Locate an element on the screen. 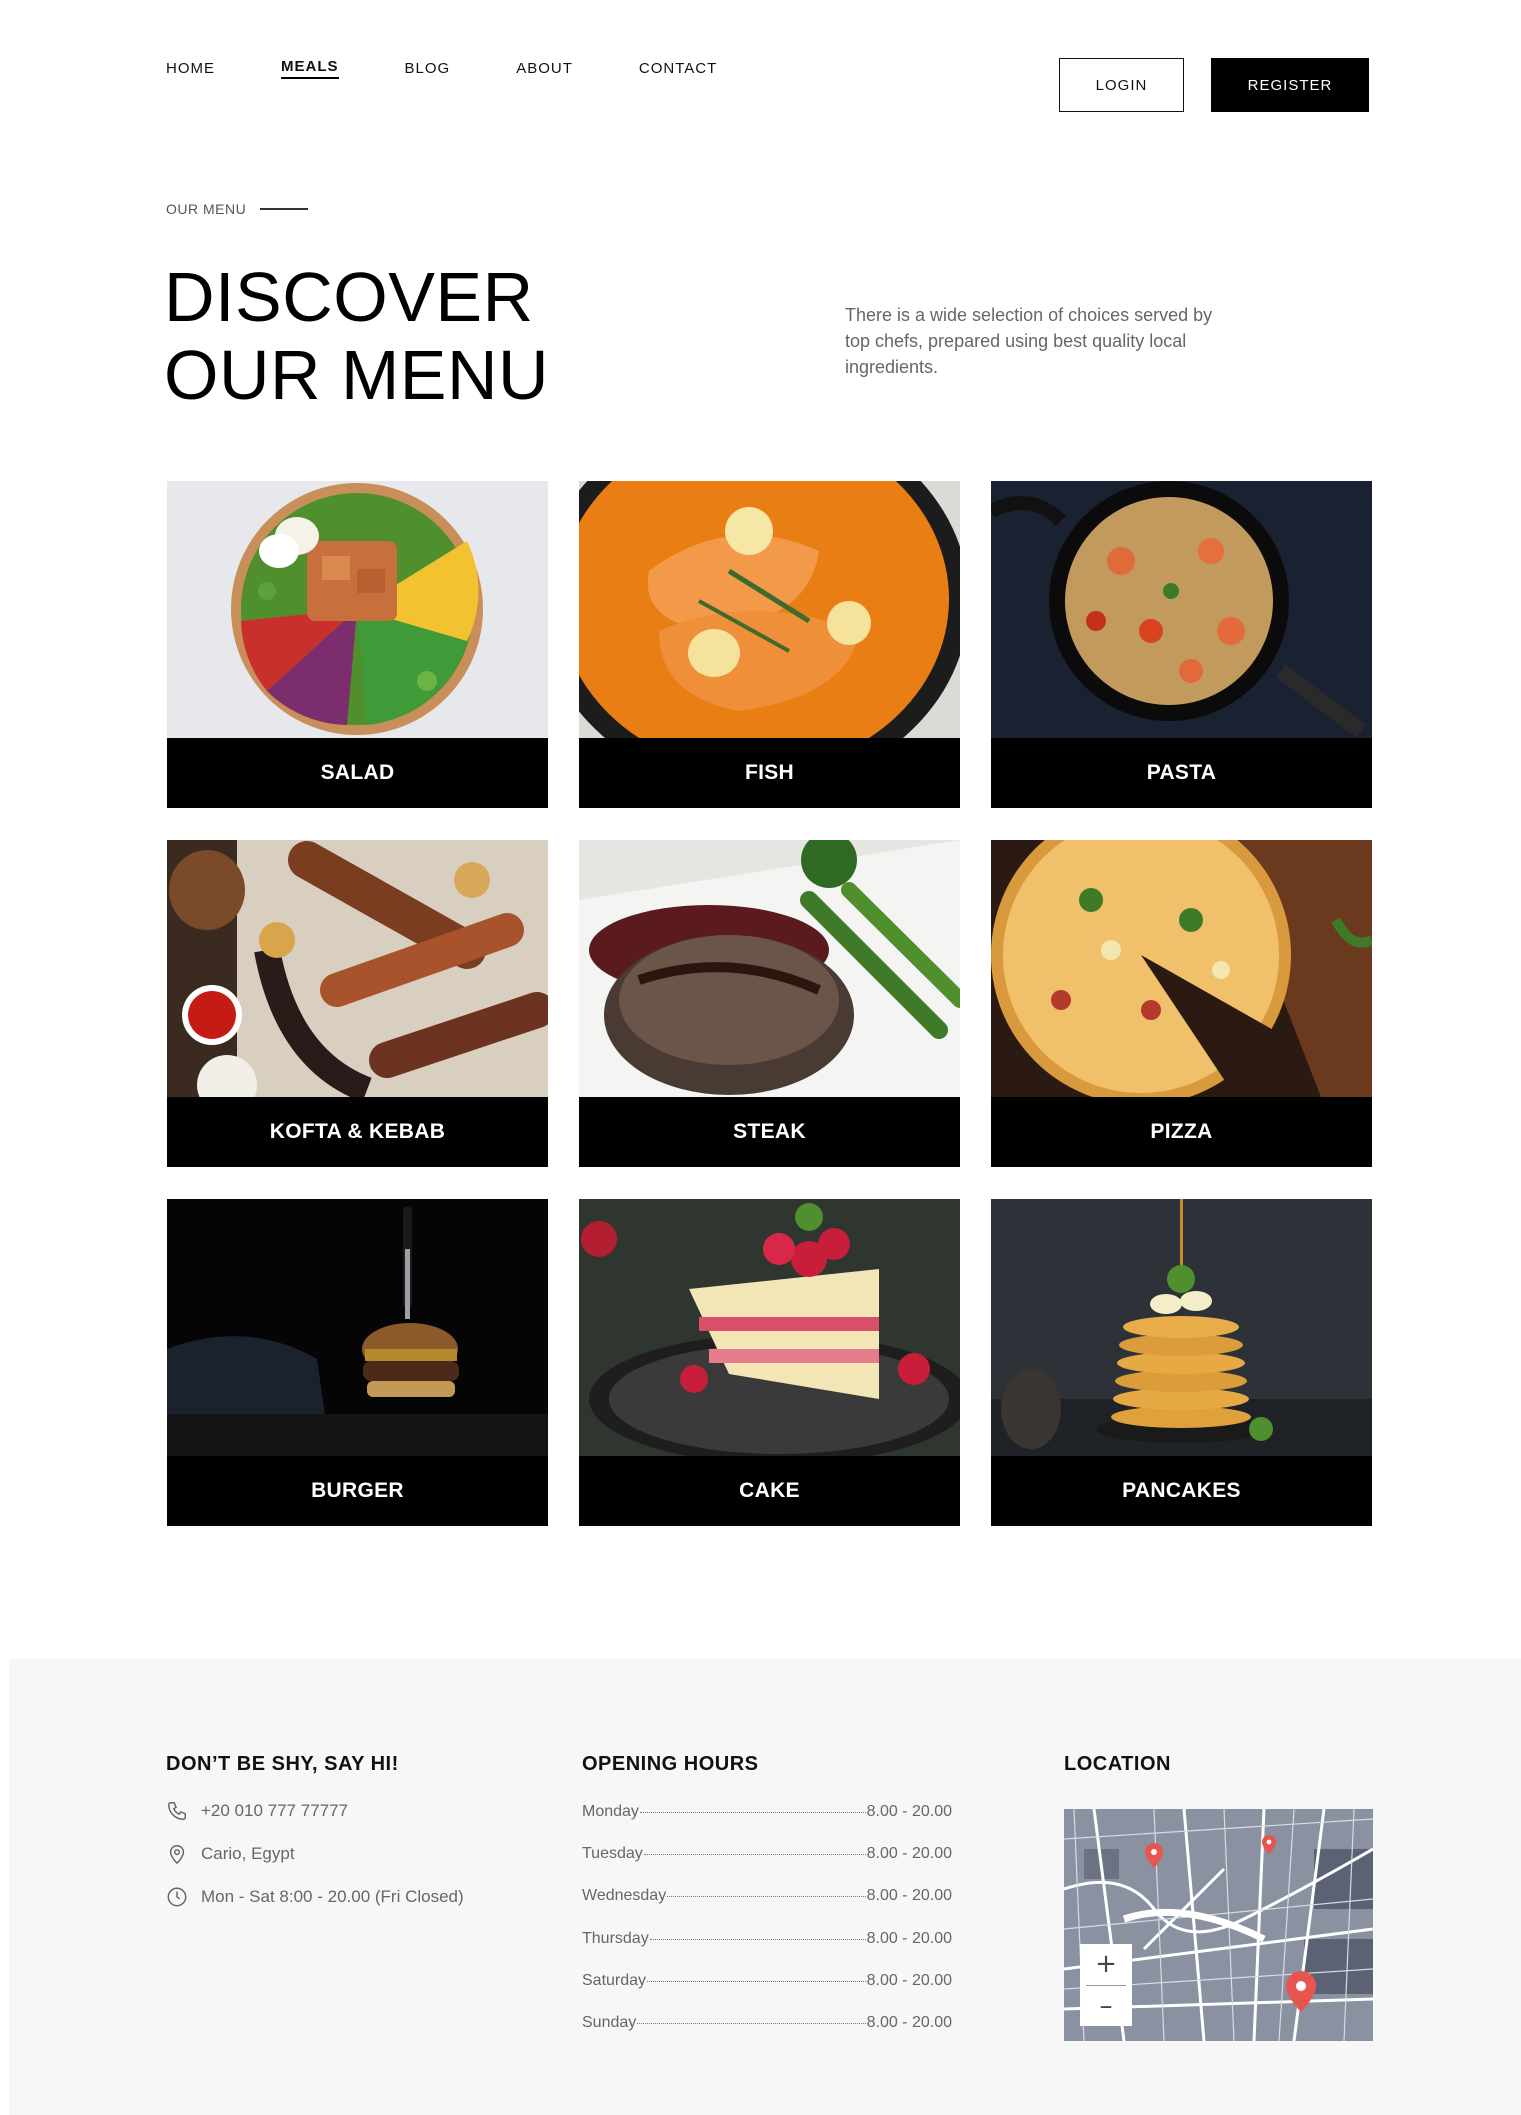 Image resolution: width=1521 pixels, height=2115 pixels. menu-card-steak: STEAK is located at coordinates (769, 1003).